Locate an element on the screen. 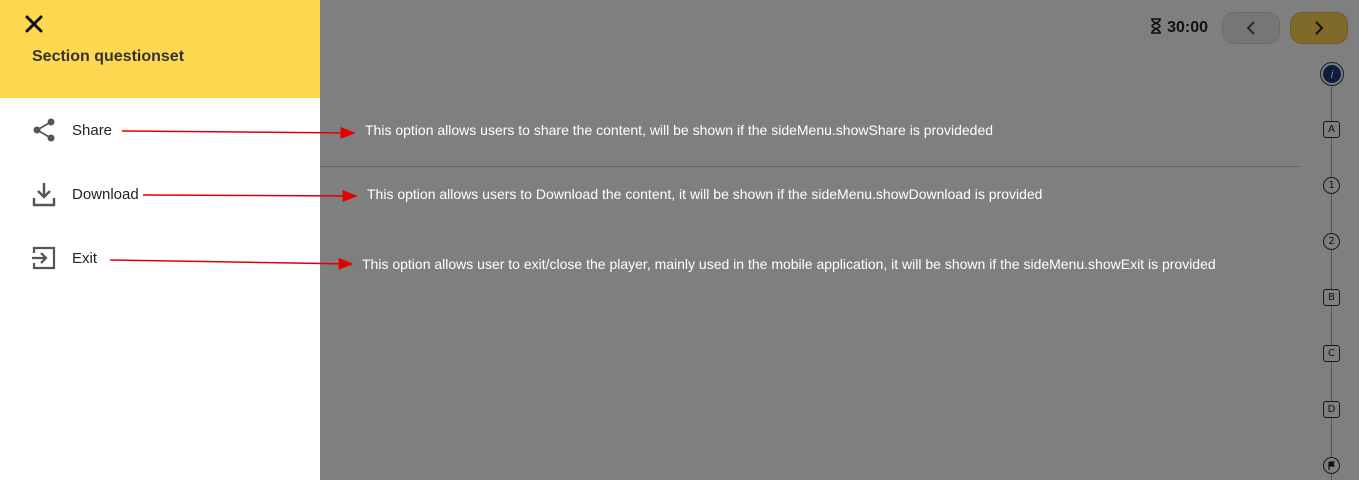 This screenshot has height=480, width=1359. side-menu-title: Section questionset is located at coordinates (108, 56).